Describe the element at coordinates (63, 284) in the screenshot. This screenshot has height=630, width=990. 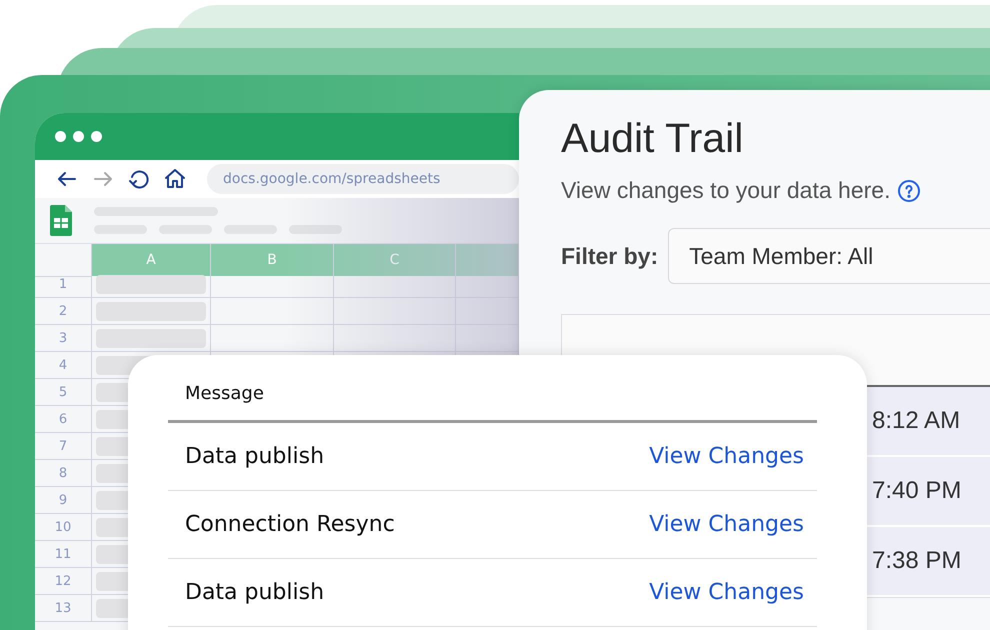
I see `row-number: 1` at that location.